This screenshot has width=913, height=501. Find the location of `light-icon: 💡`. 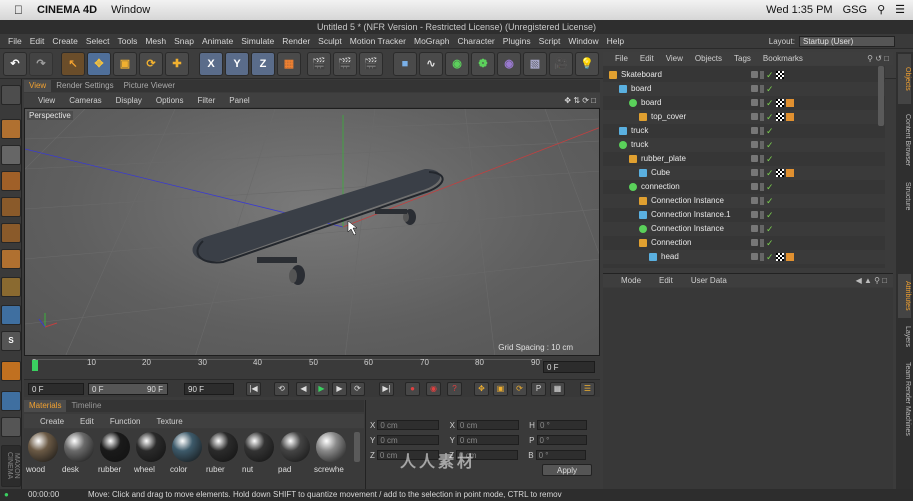

light-icon: 💡 is located at coordinates (587, 64).